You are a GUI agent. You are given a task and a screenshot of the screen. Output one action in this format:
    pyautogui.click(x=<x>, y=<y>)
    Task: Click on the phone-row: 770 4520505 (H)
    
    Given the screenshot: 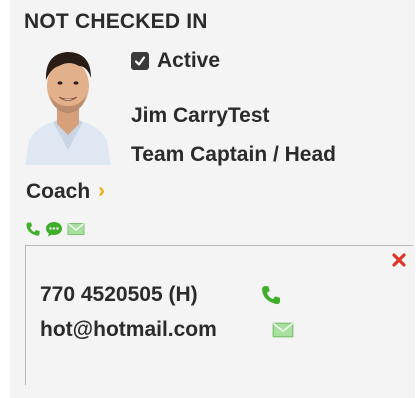 What is the action you would take?
    pyautogui.click(x=161, y=295)
    